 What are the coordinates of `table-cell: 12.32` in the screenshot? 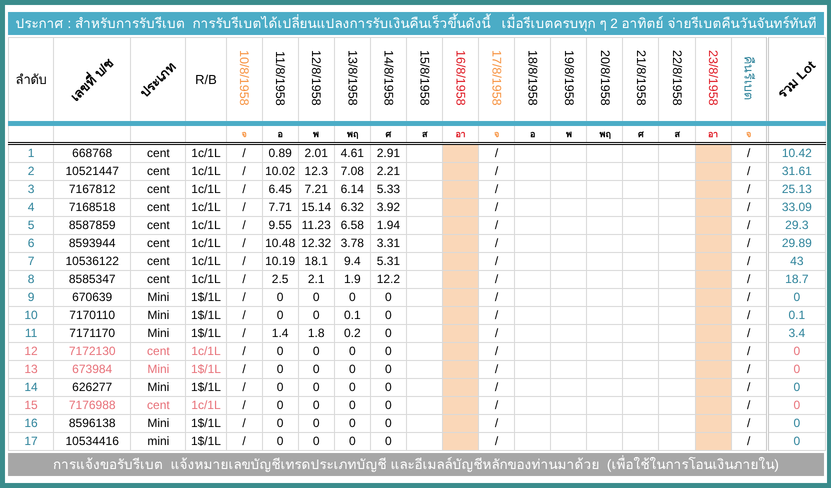 It's located at (316, 243).